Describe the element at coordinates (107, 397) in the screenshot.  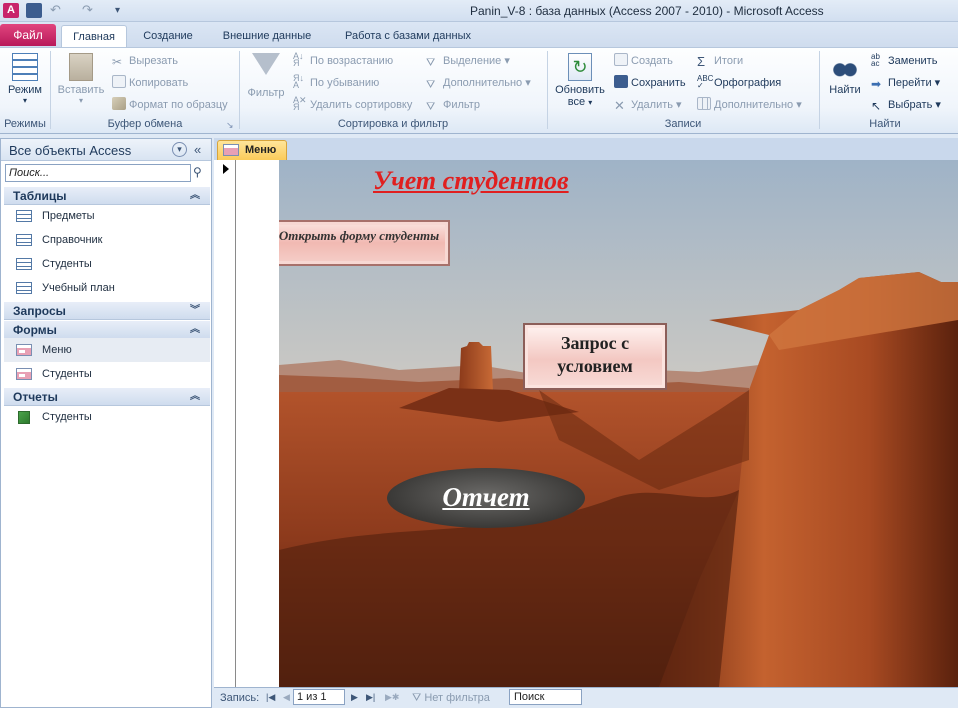
I see `nav-section-reports: Отчеты ︽` at that location.